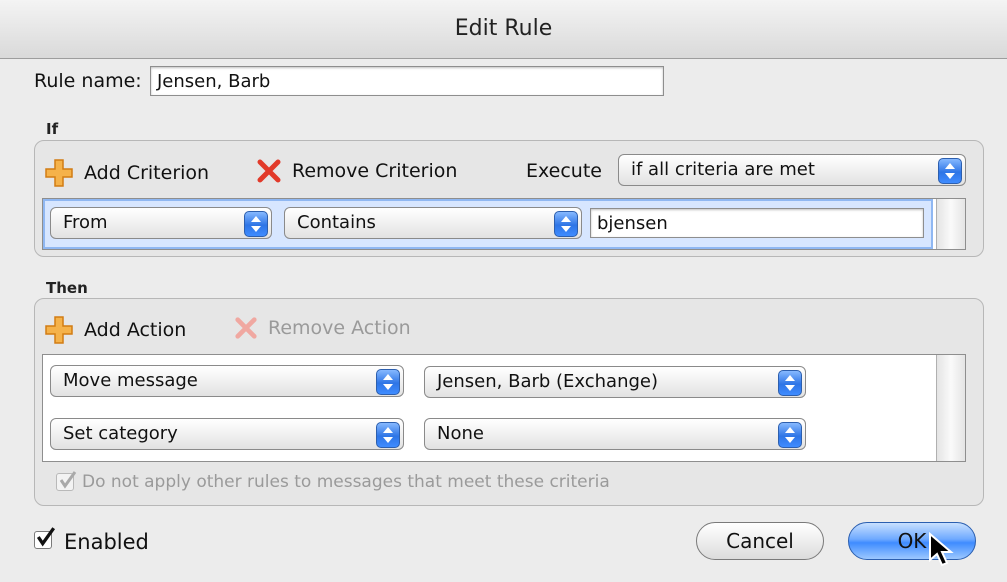 This screenshot has width=1007, height=582. Describe the element at coordinates (723, 169) in the screenshot. I see `execute-popup-value: if all criteria are met` at that location.